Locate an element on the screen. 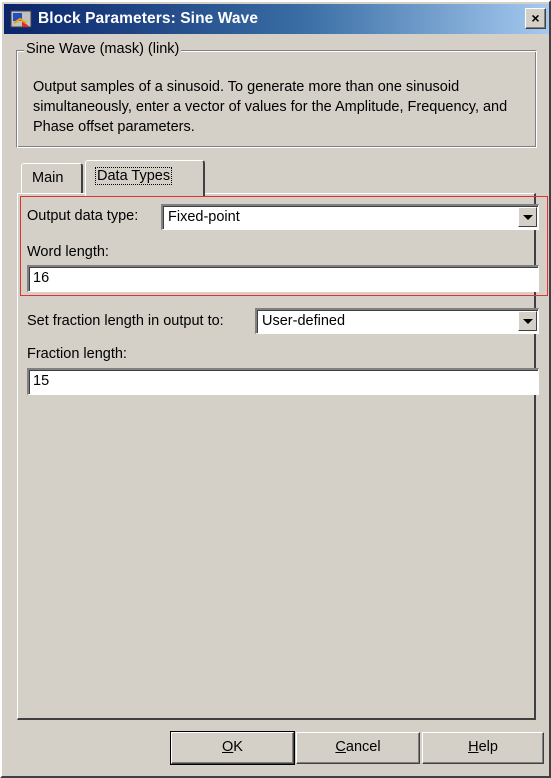  tab-main-label: Main is located at coordinates (48, 178).